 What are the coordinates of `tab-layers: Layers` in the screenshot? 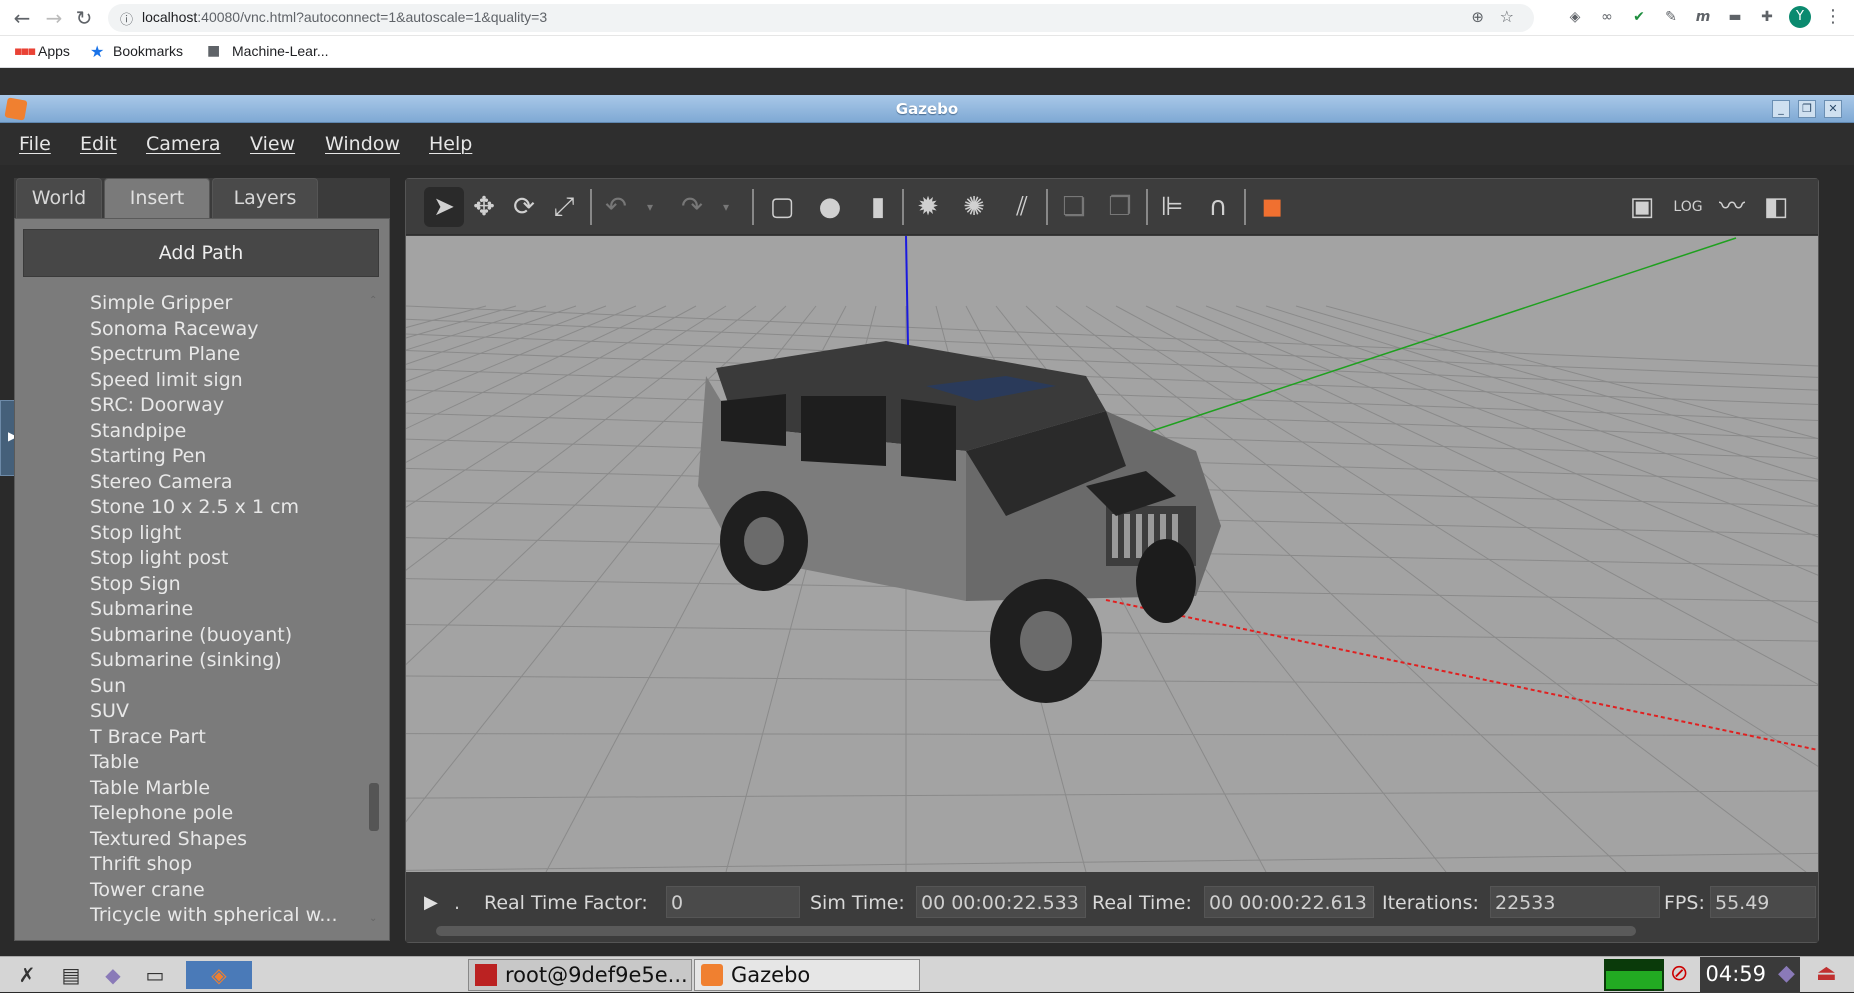 It's located at (265, 198).